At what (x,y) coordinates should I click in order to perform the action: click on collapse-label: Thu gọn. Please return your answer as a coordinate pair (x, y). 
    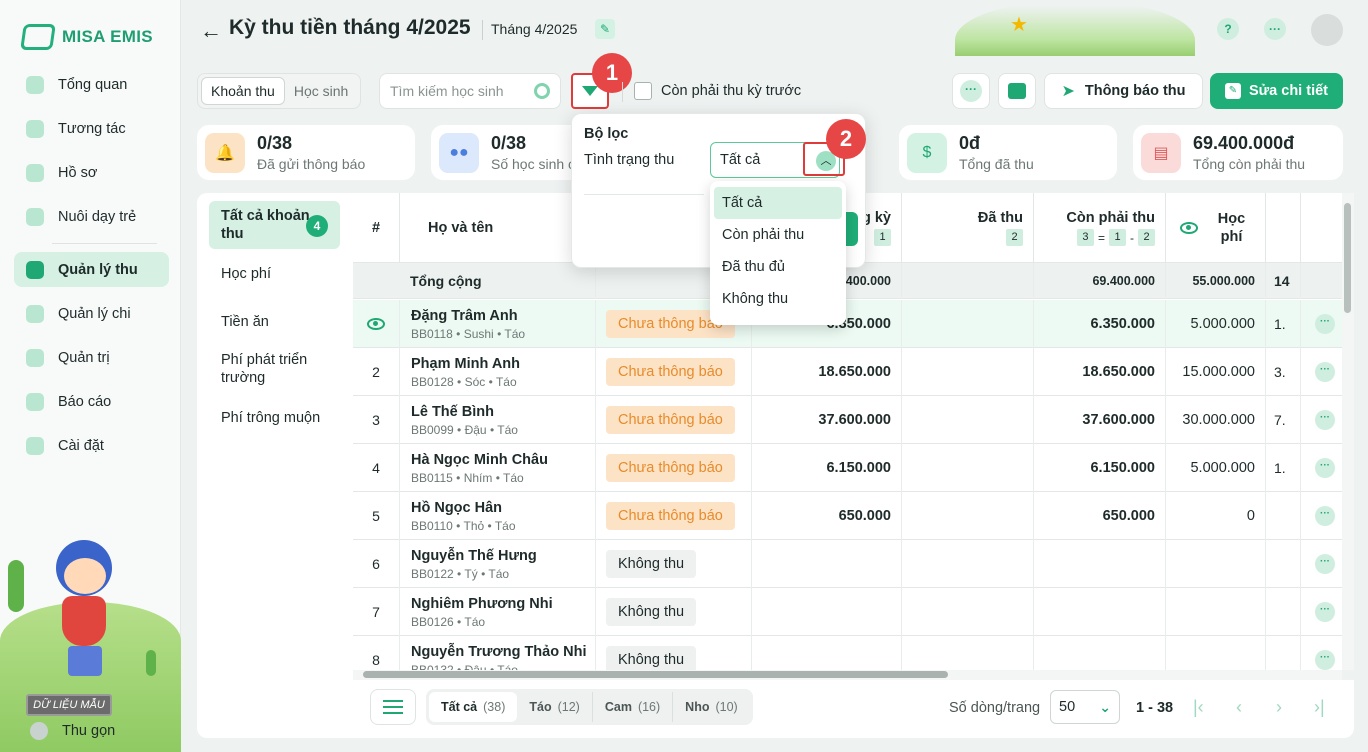
    Looking at the image, I should click on (89, 731).